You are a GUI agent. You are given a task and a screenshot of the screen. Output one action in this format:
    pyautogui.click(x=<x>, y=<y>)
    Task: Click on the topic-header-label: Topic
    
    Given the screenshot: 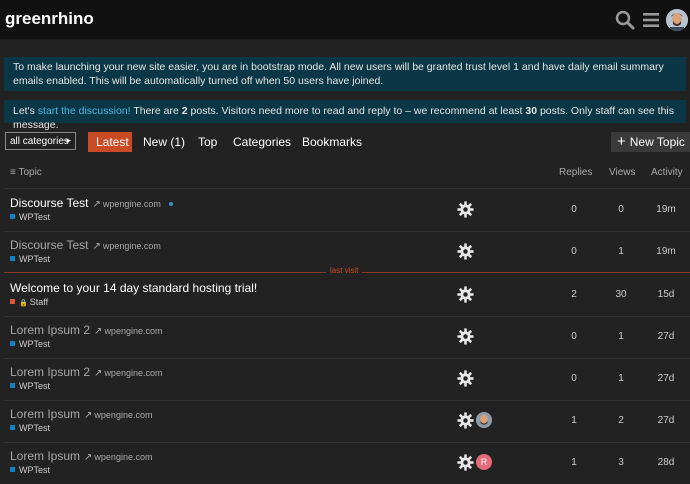 What is the action you would take?
    pyautogui.click(x=30, y=172)
    